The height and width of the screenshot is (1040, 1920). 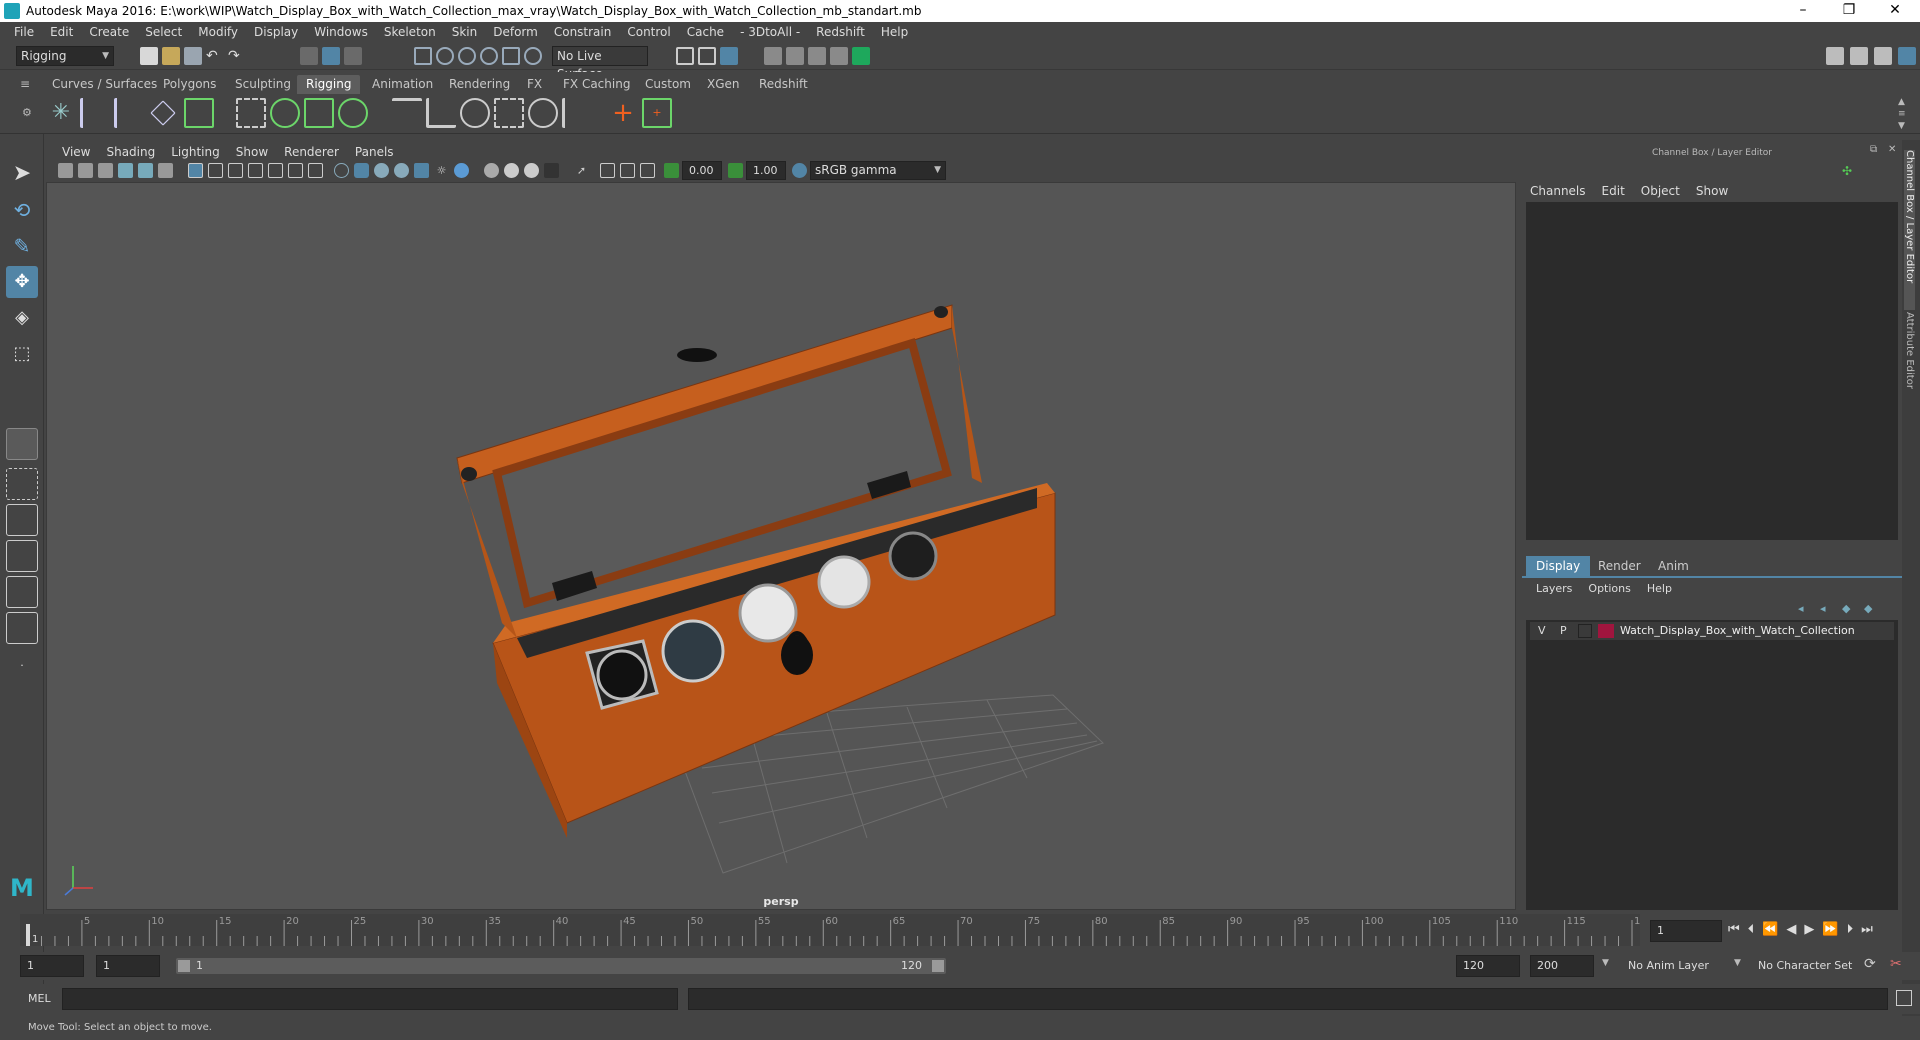 What do you see at coordinates (237, 56) in the screenshot?
I see `redo-icon: ↷` at bounding box center [237, 56].